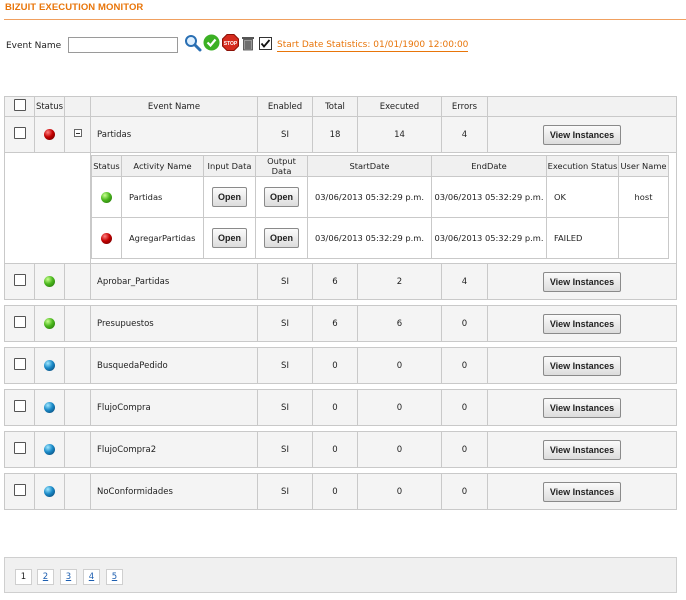 This screenshot has width=686, height=600. I want to click on event-name: Partidas, so click(174, 134).